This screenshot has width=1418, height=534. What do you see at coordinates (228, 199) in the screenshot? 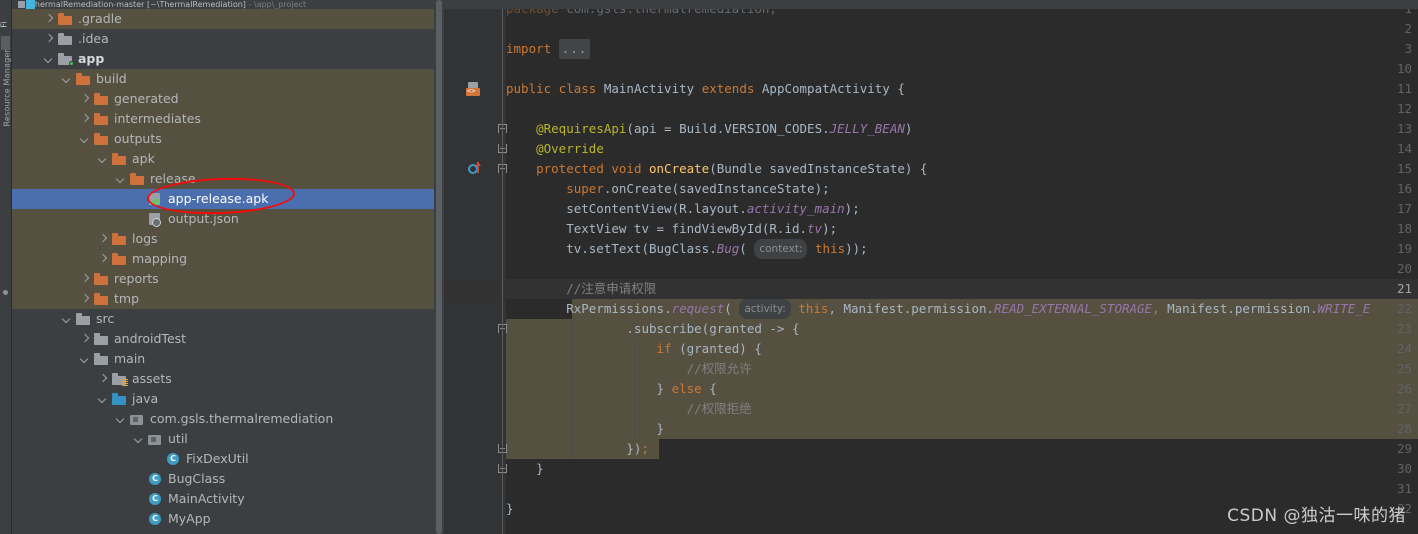
I see `tree-item-app-release-apk: app-release.apk` at bounding box center [228, 199].